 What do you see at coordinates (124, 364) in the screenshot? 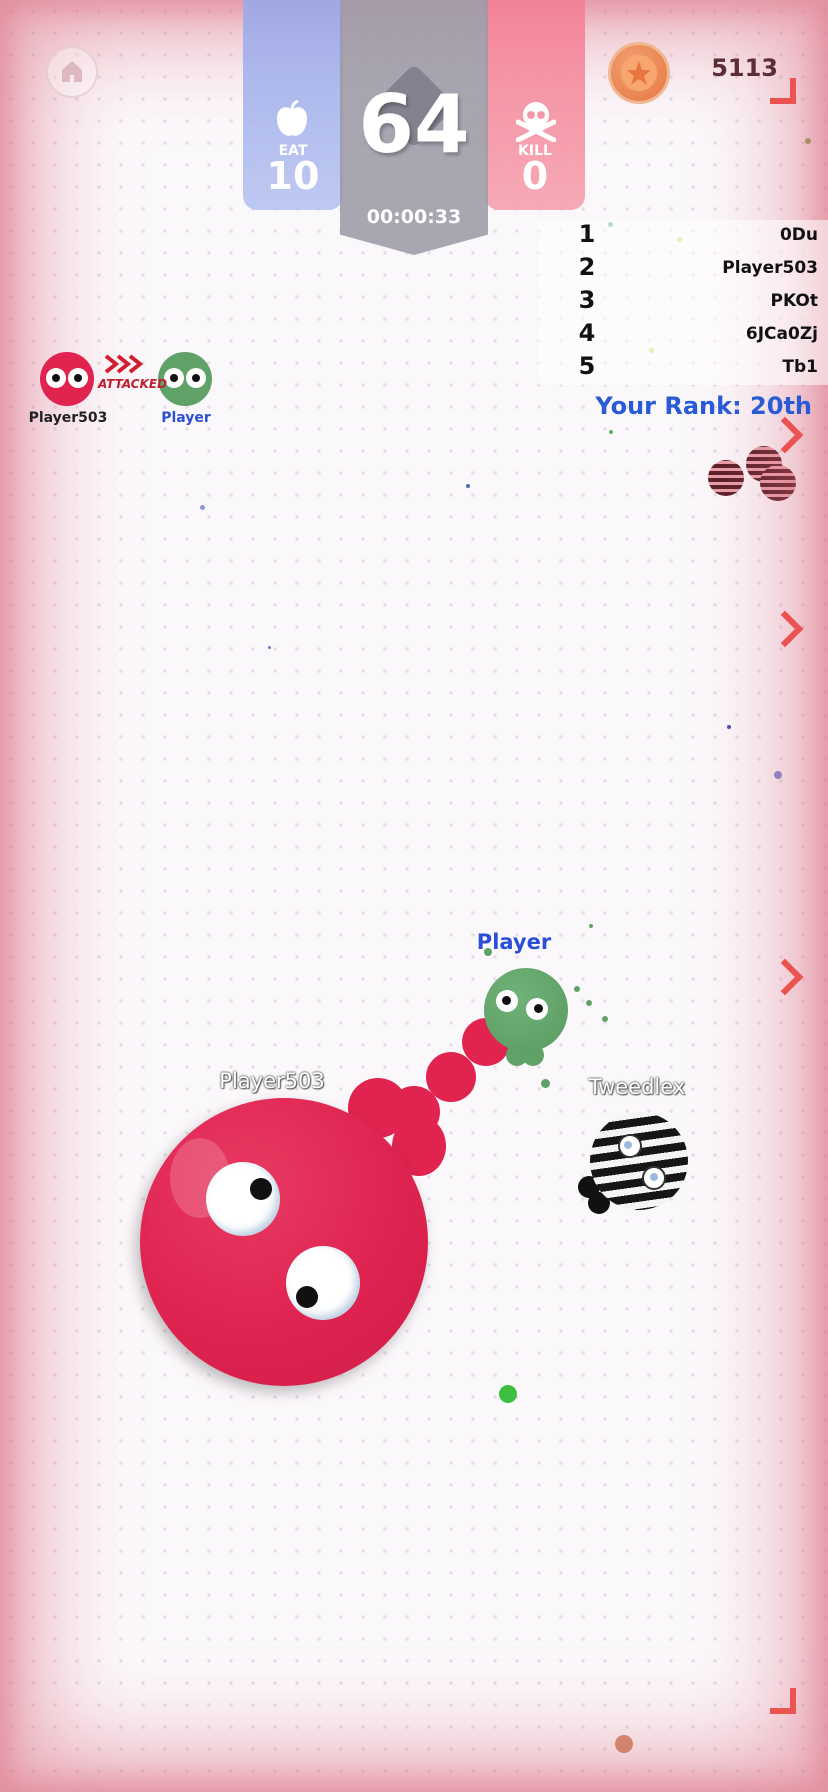
I see `attack-arrows-icon` at bounding box center [124, 364].